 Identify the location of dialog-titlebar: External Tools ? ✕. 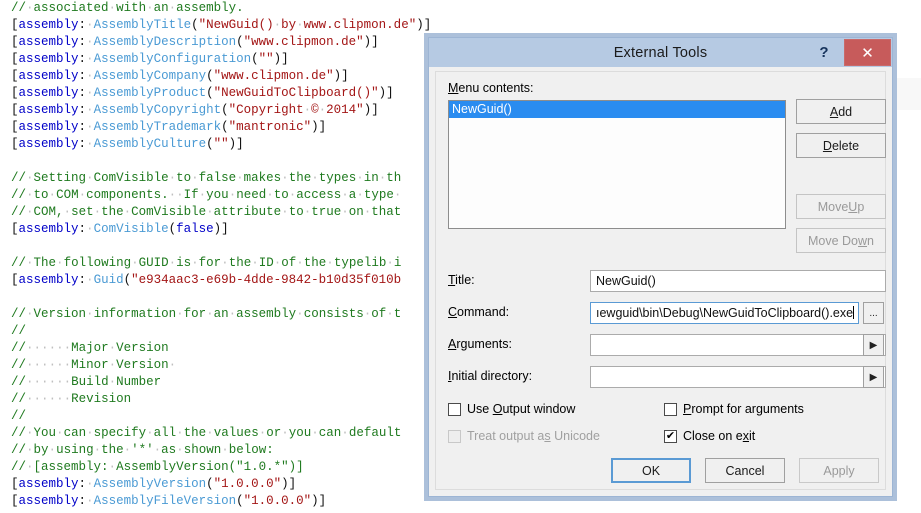
(660, 52).